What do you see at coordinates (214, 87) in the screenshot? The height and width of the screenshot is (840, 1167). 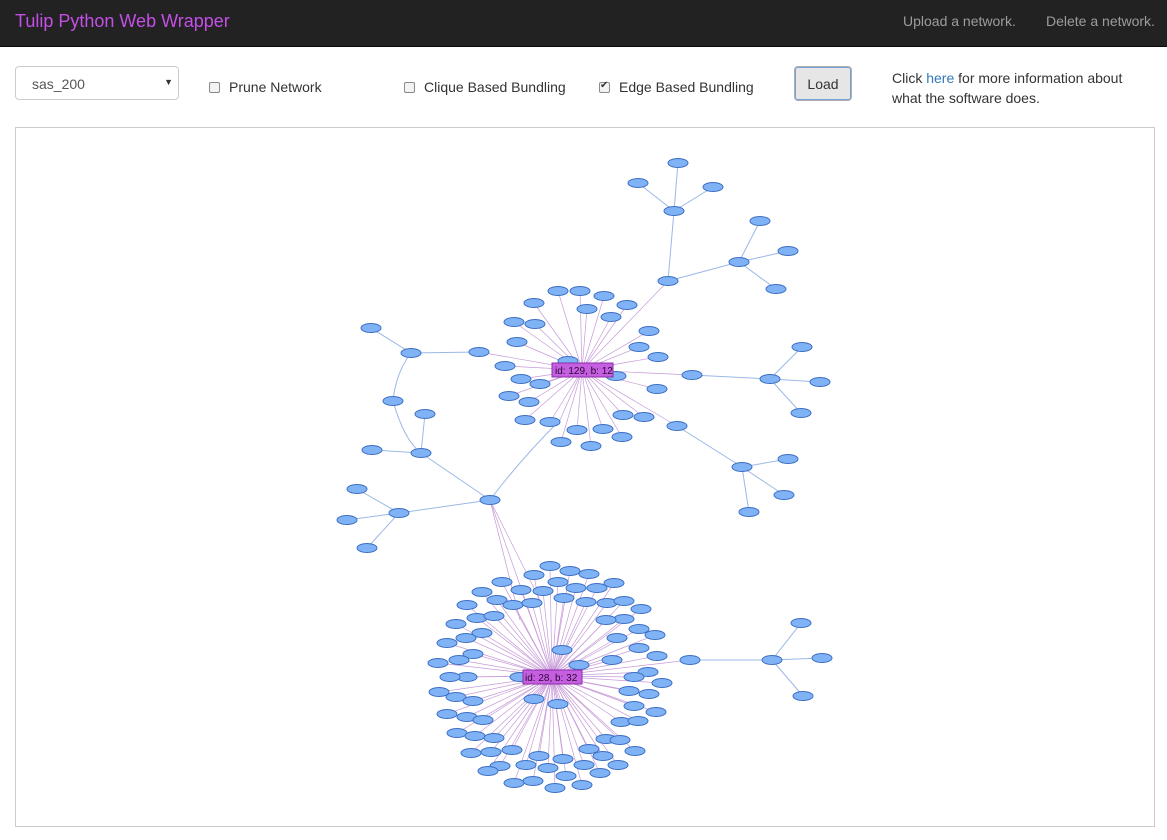 I see `prune-network-checkbox` at bounding box center [214, 87].